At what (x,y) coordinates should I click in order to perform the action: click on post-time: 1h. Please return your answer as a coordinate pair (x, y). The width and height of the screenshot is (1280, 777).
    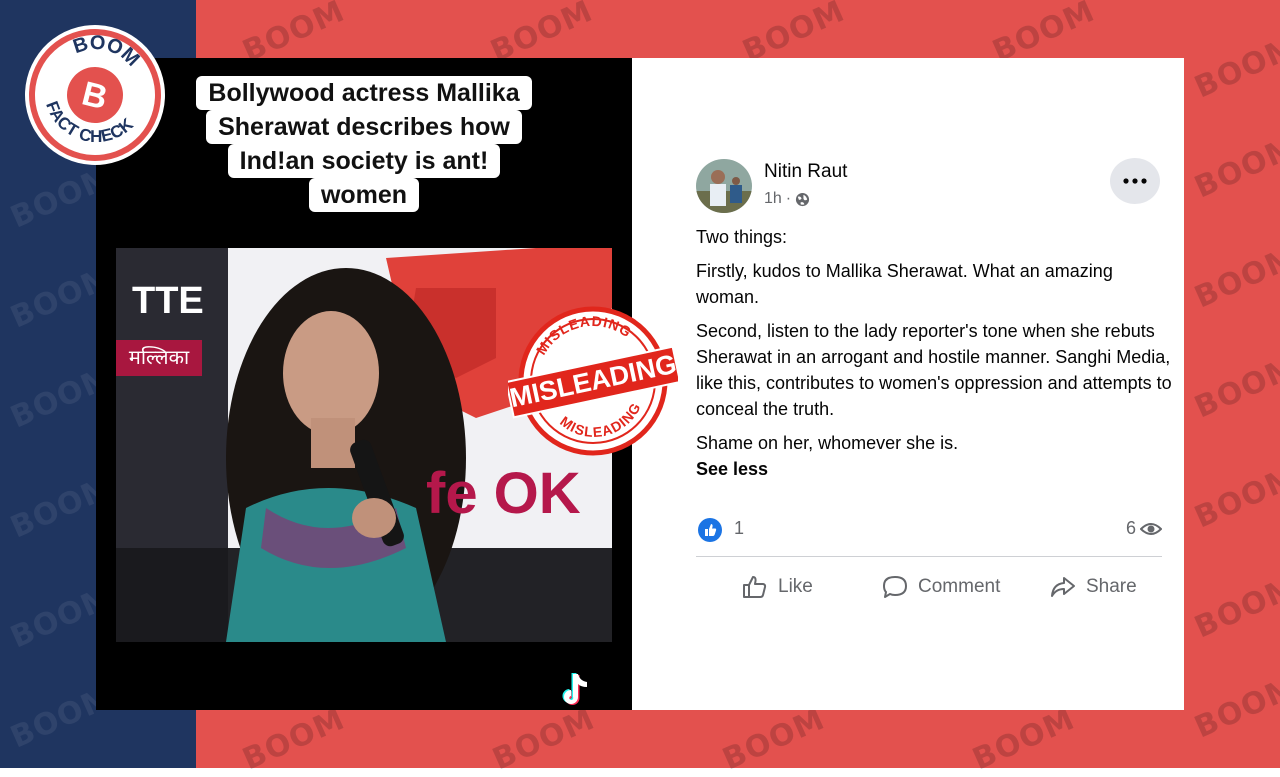
    Looking at the image, I should click on (773, 199).